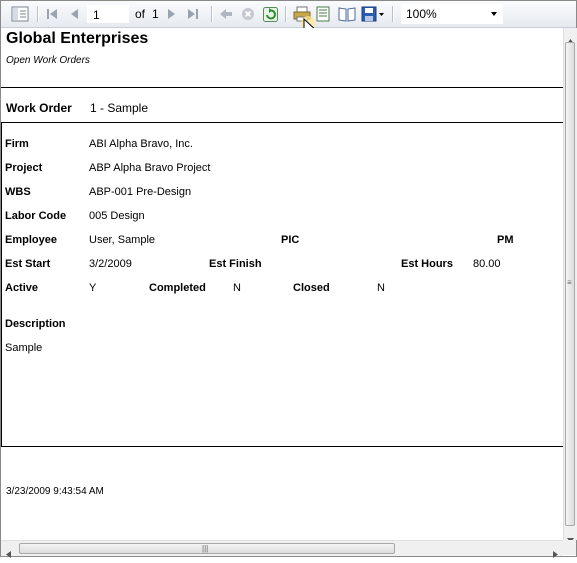  I want to click on vertical-scroll-thumb: ≡, so click(570, 284).